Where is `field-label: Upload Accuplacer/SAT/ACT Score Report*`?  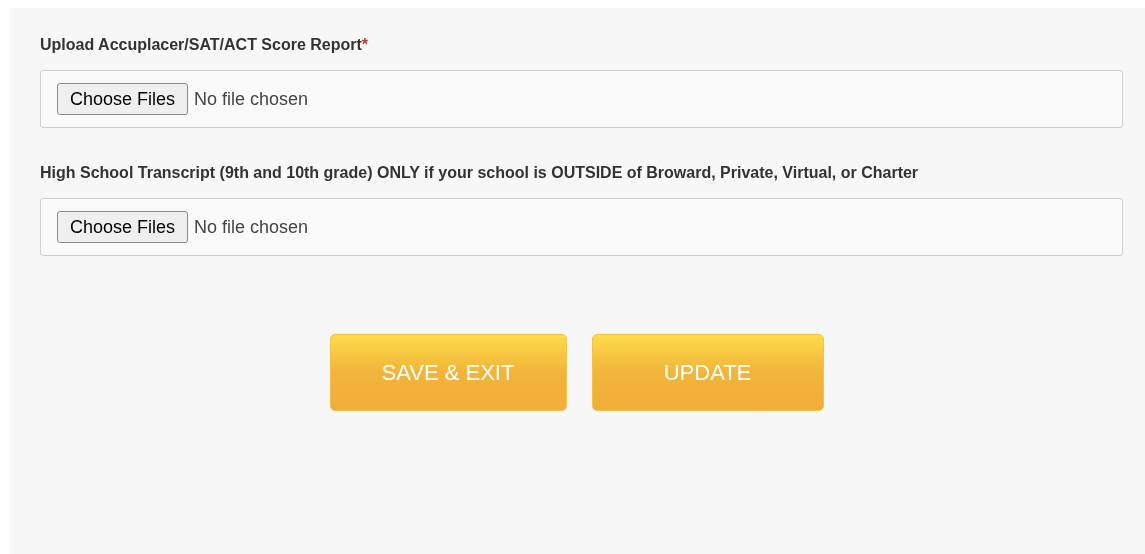
field-label: Upload Accuplacer/SAT/ACT Score Report* is located at coordinates (205, 45).